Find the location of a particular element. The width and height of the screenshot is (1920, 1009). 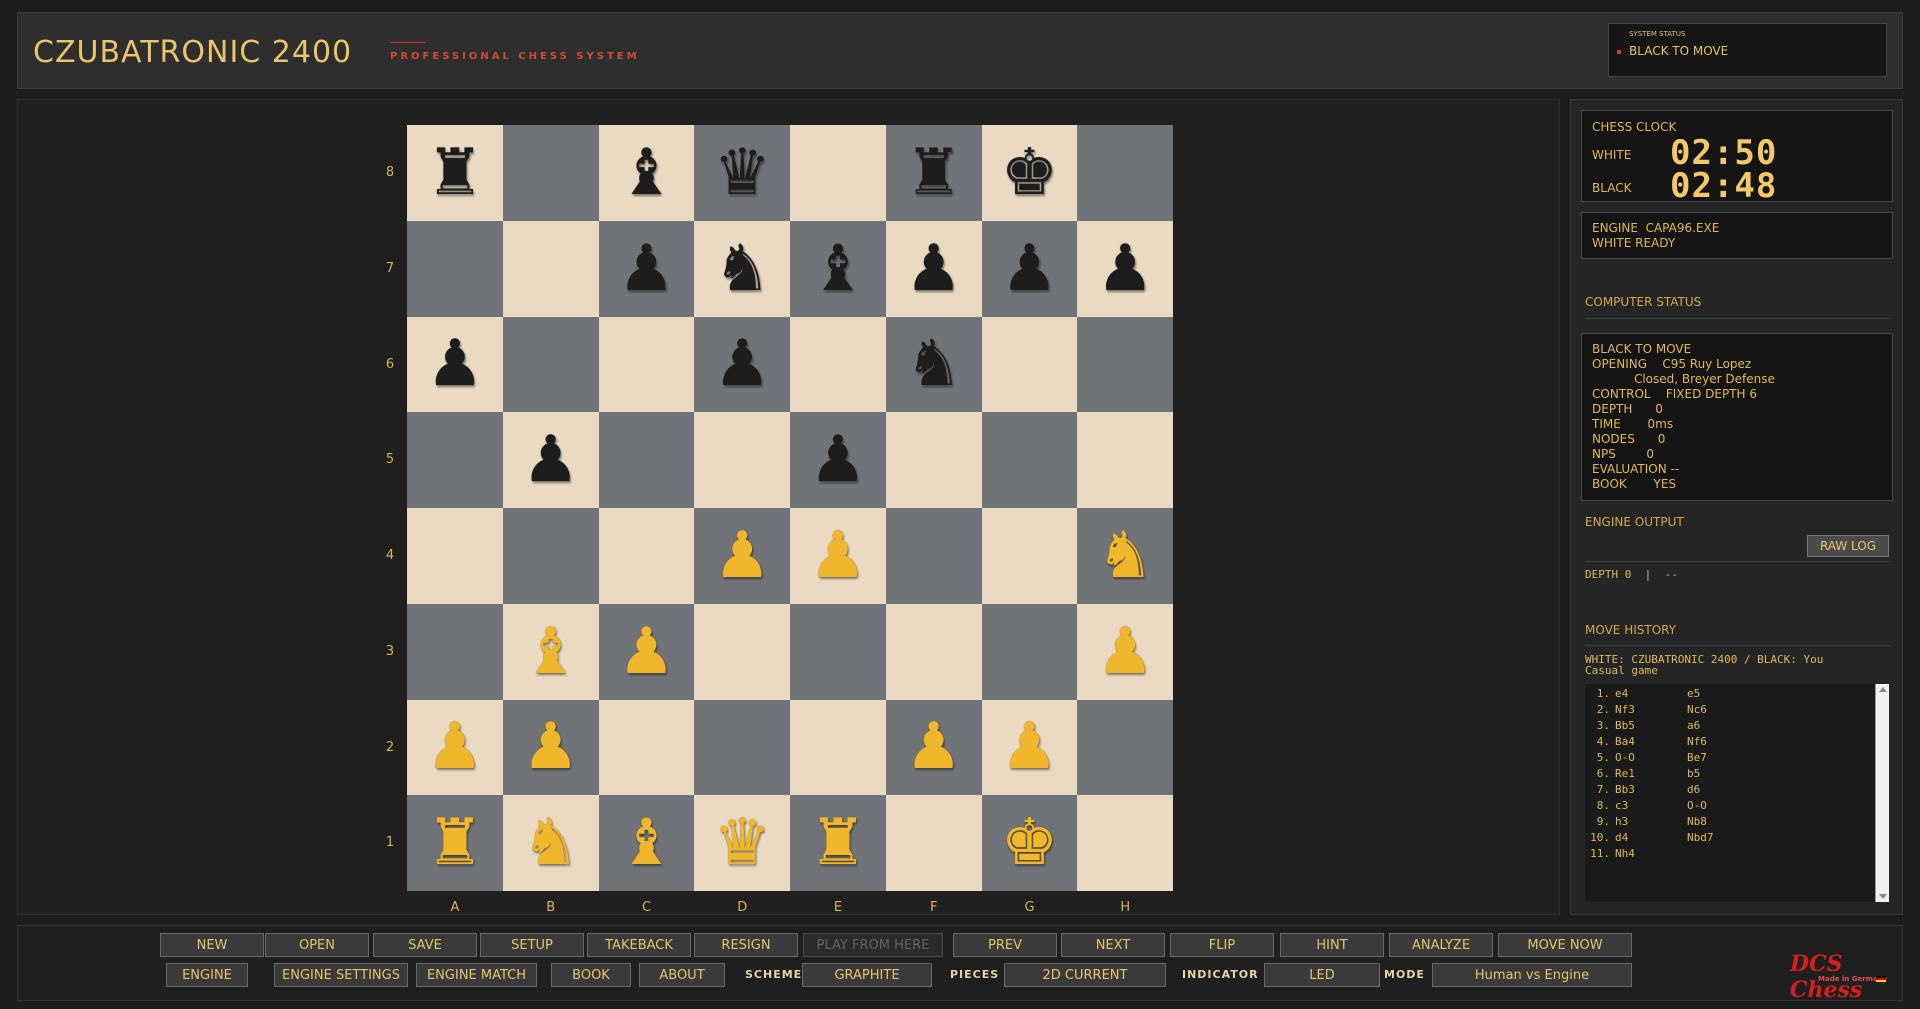

square-a2: ♟ is located at coordinates (455, 747).